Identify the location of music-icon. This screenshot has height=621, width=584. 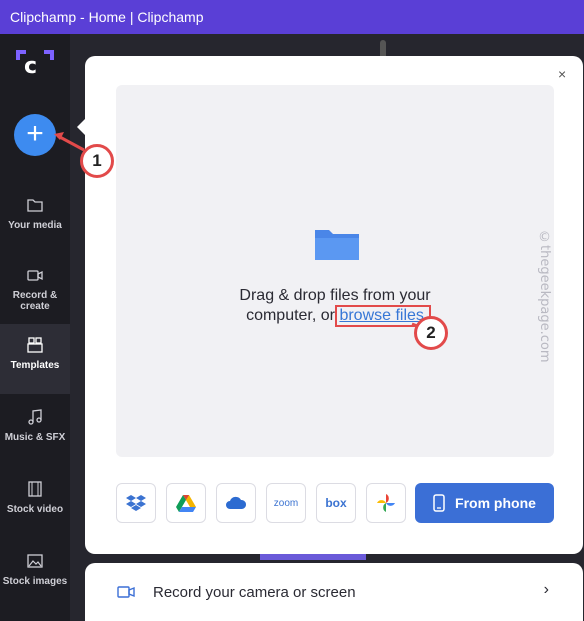
(35, 417).